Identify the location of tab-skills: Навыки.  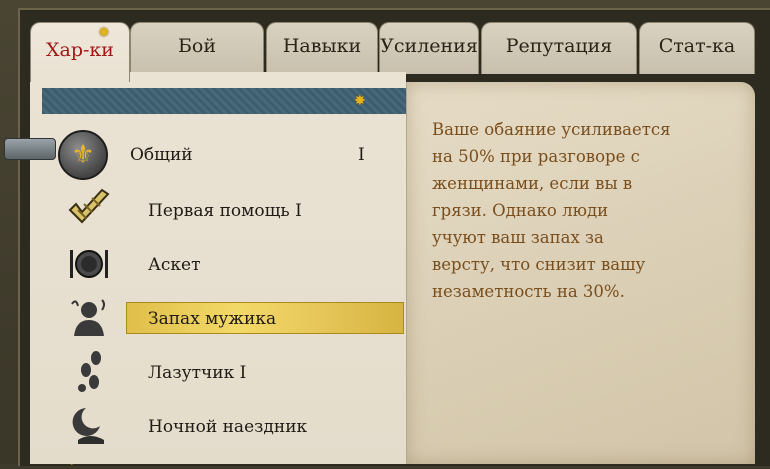
(322, 48).